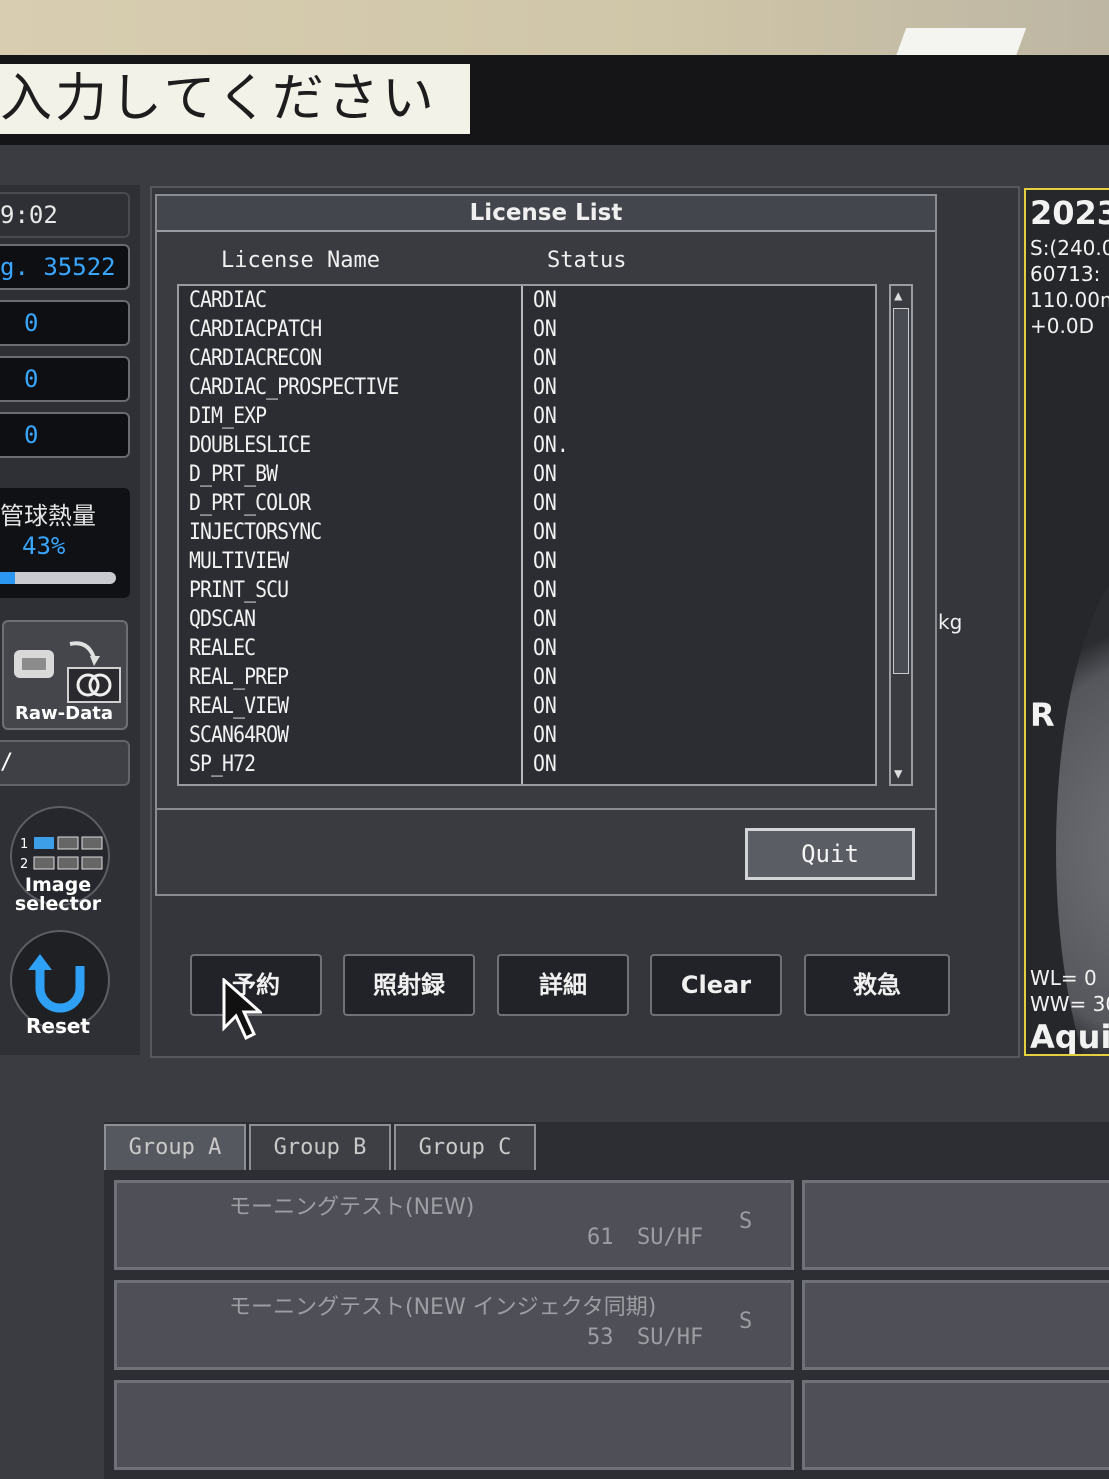  Describe the element at coordinates (1063, 978) in the screenshot. I see `viewer-wl: WL= 0` at that location.